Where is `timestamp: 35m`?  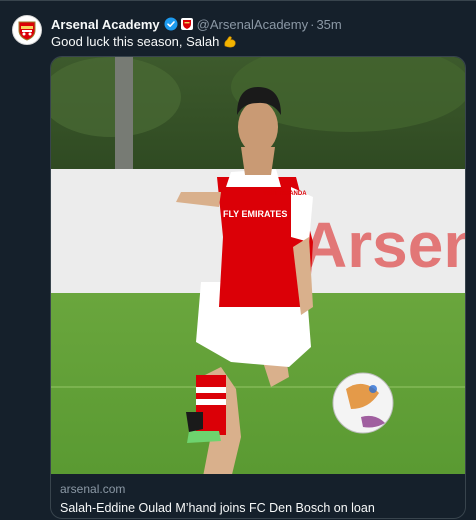
timestamp: 35m is located at coordinates (328, 24).